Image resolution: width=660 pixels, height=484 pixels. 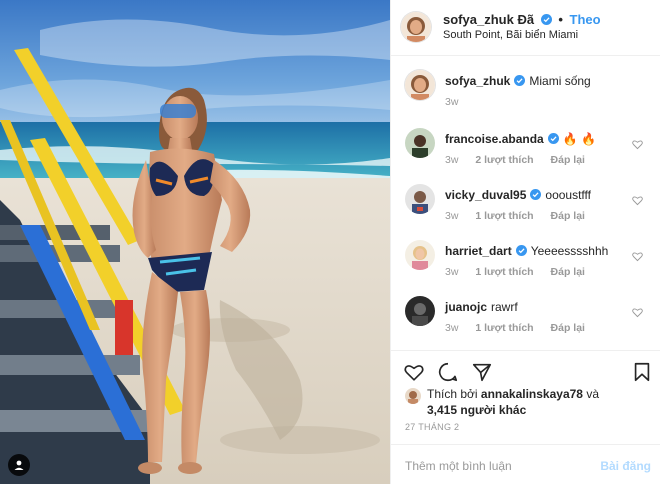 I want to click on caption-text-line: sofya_zhuk Miami sống, so click(x=542, y=81).